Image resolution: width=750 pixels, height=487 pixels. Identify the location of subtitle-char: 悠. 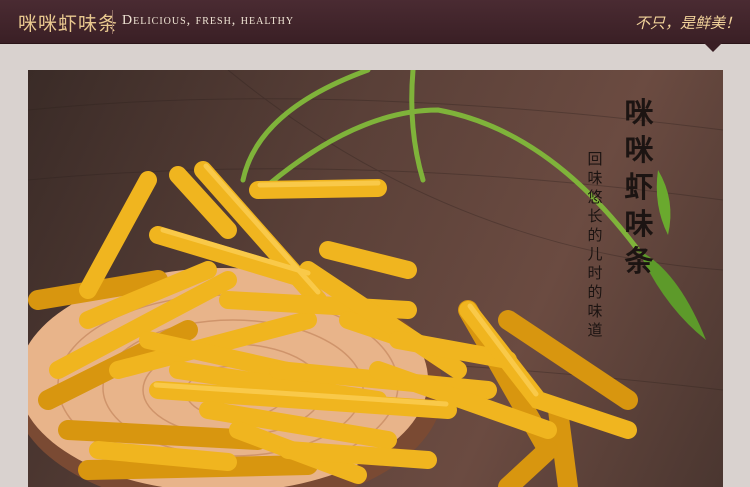
(595, 197).